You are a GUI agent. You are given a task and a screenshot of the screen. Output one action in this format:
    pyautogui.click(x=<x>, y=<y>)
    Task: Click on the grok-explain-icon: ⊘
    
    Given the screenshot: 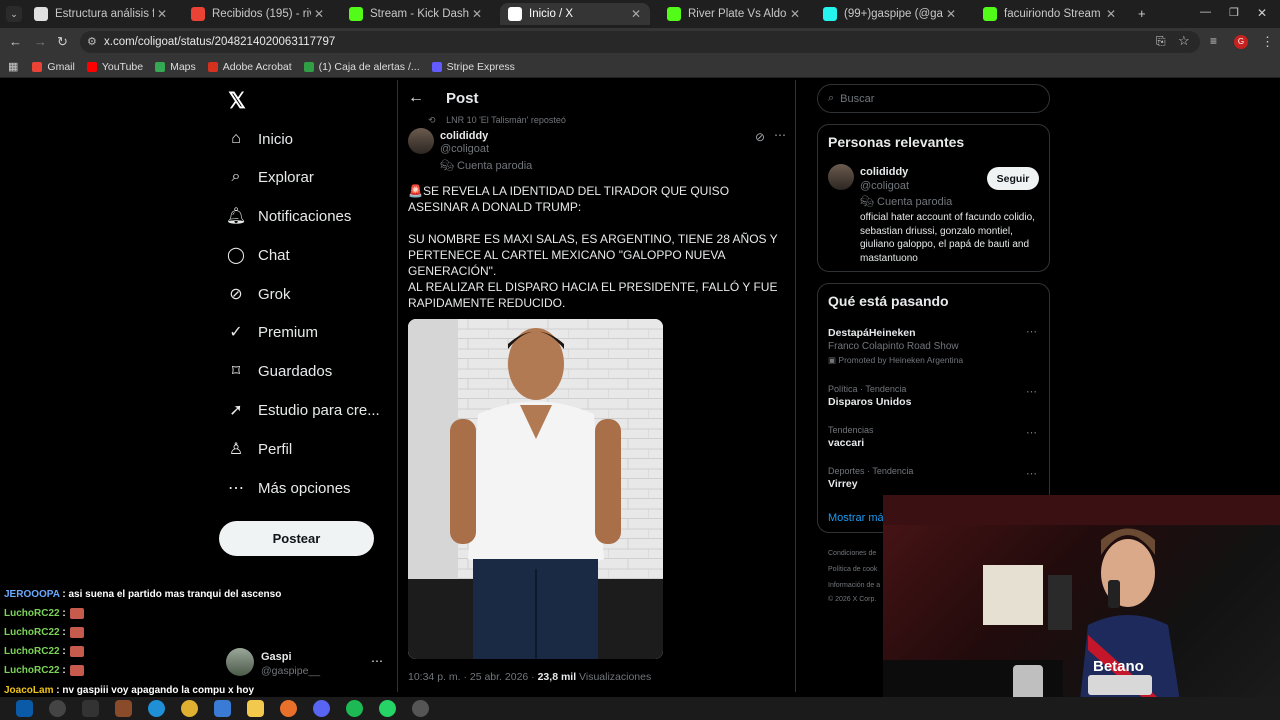 What is the action you would take?
    pyautogui.click(x=760, y=137)
    